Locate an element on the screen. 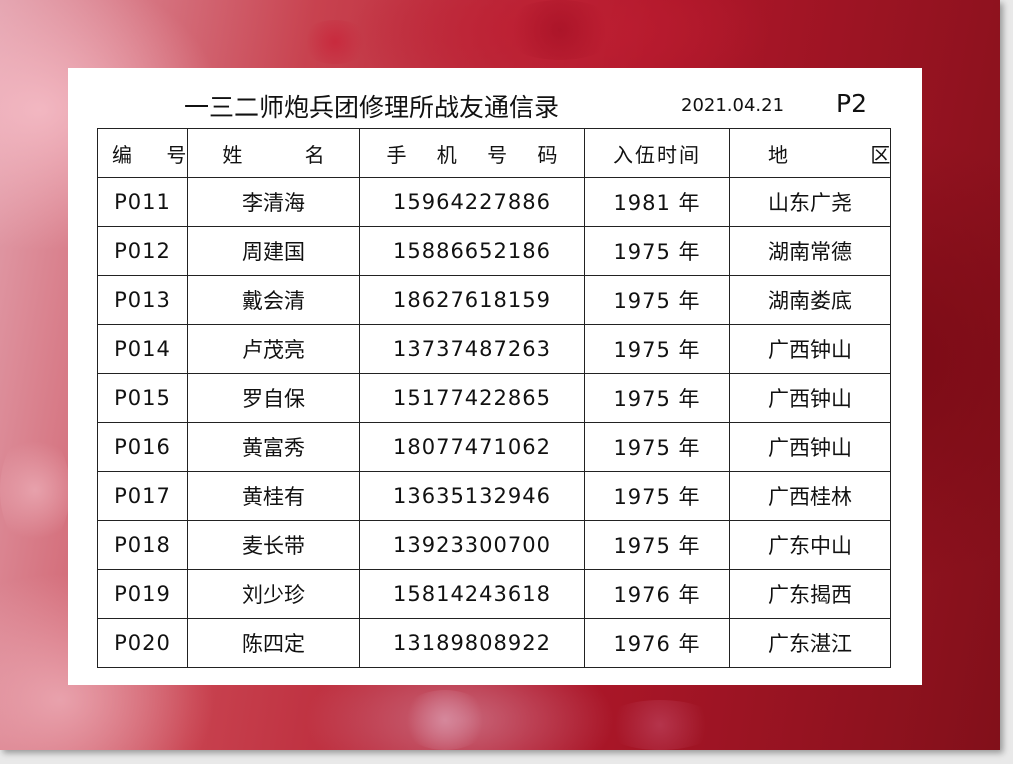 The width and height of the screenshot is (1013, 764). cell-phone: 15177422865 is located at coordinates (472, 398).